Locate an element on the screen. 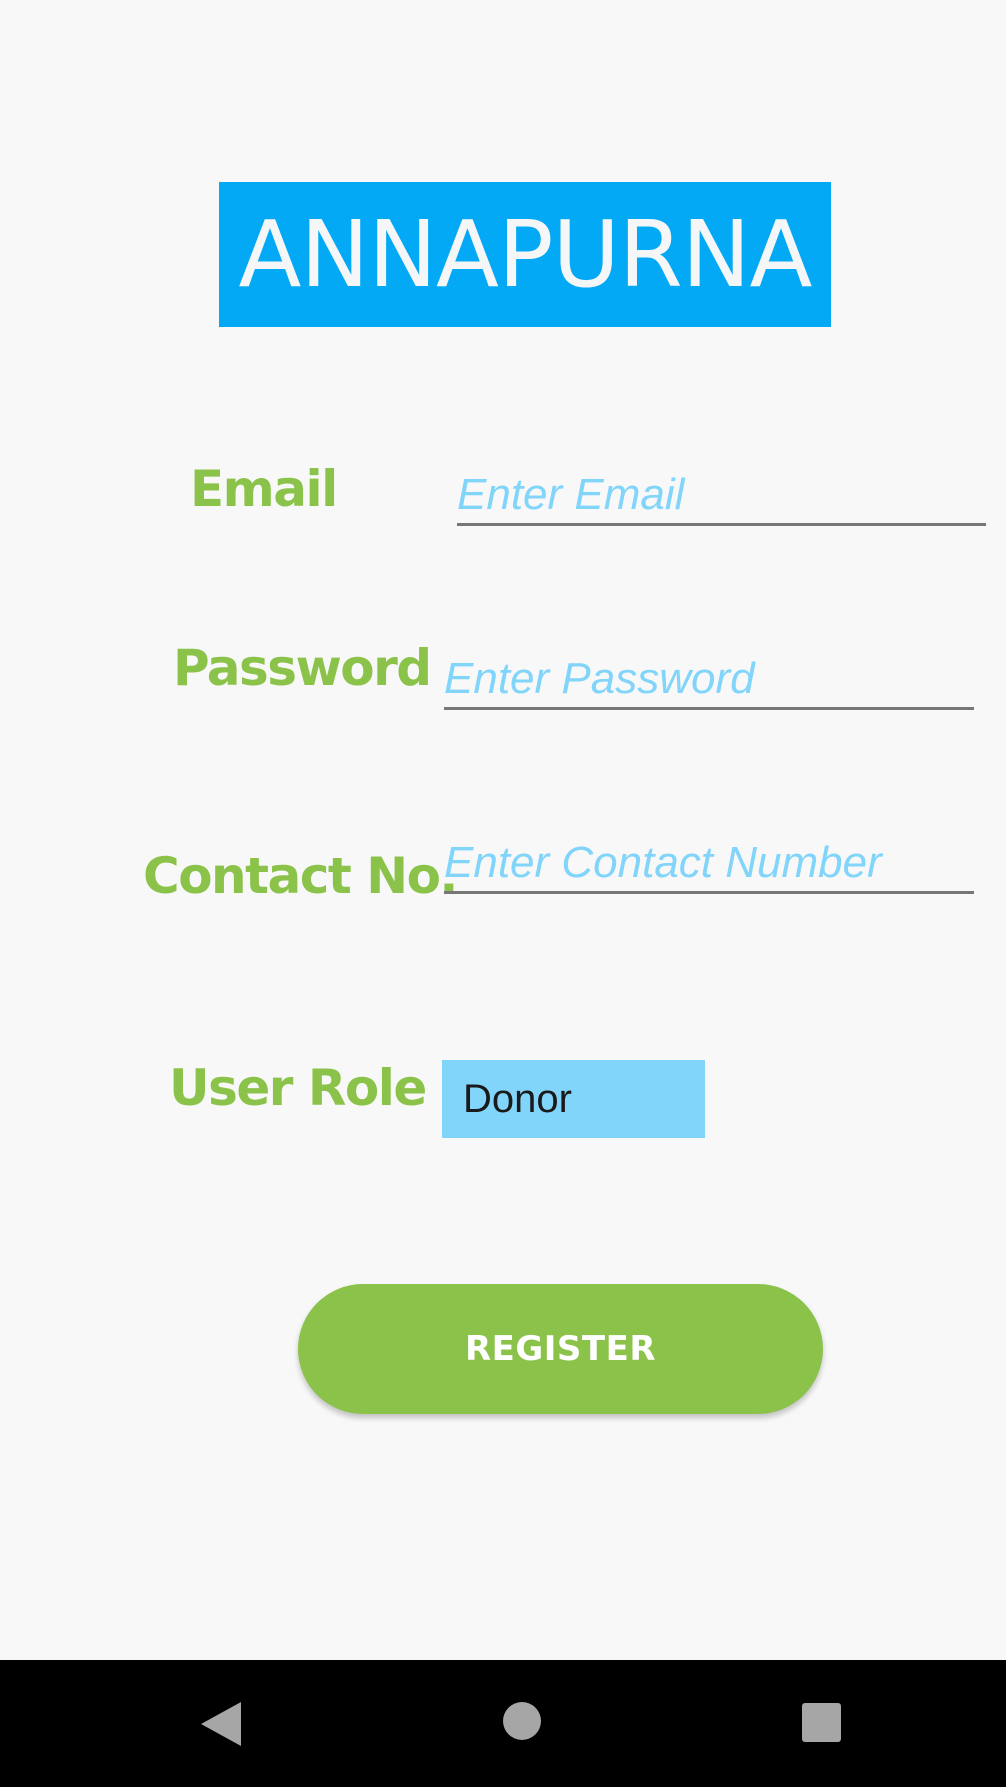 The width and height of the screenshot is (1006, 1787). recent-apps-icon is located at coordinates (821, 1722).